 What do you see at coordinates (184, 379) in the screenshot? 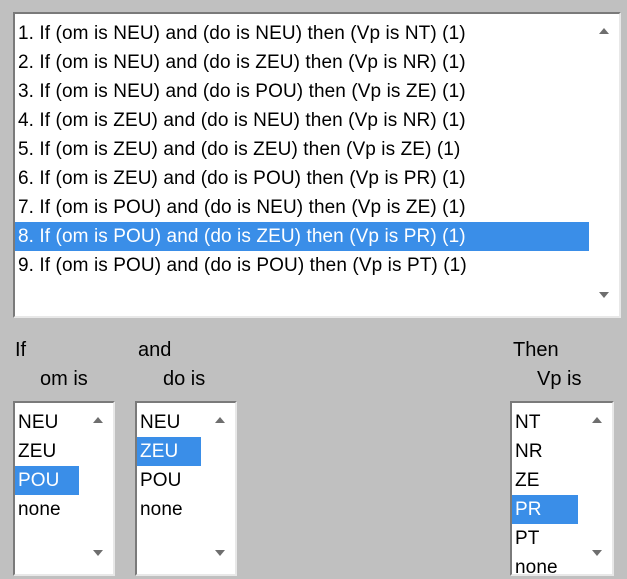
I see `do-variable-label: do is` at bounding box center [184, 379].